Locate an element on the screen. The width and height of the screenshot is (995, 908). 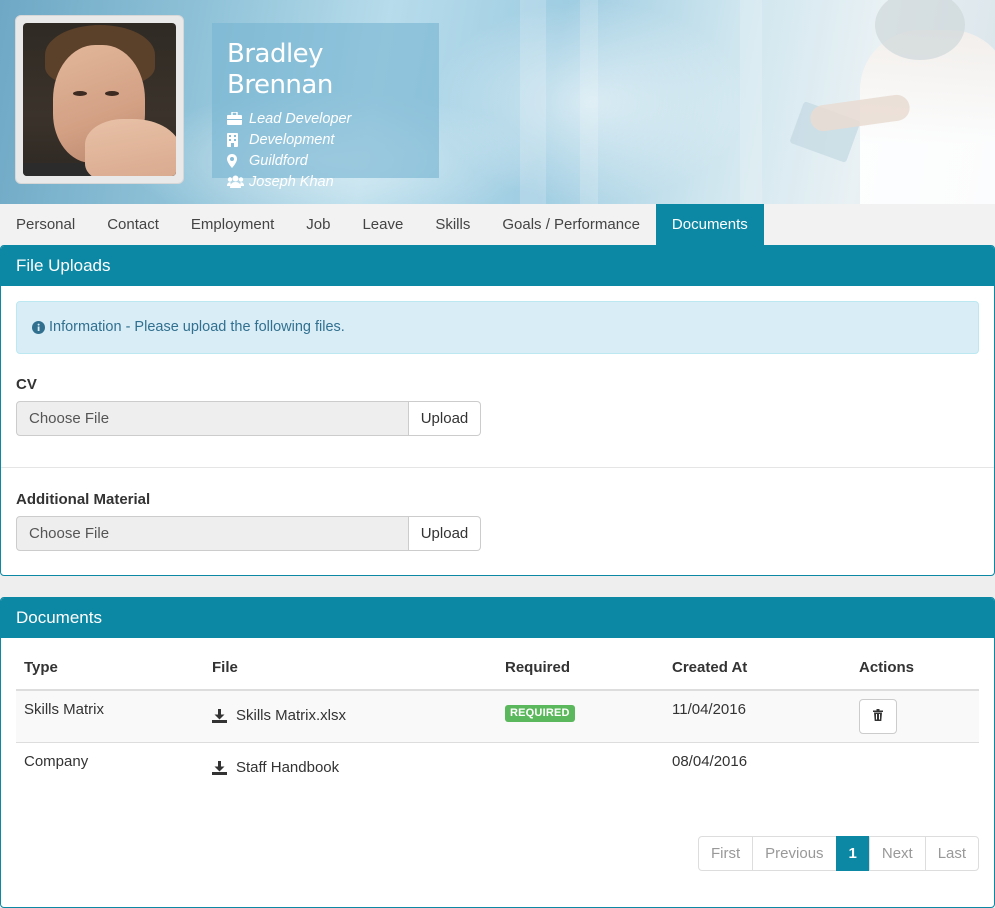
cv-label: CV is located at coordinates (26, 384).